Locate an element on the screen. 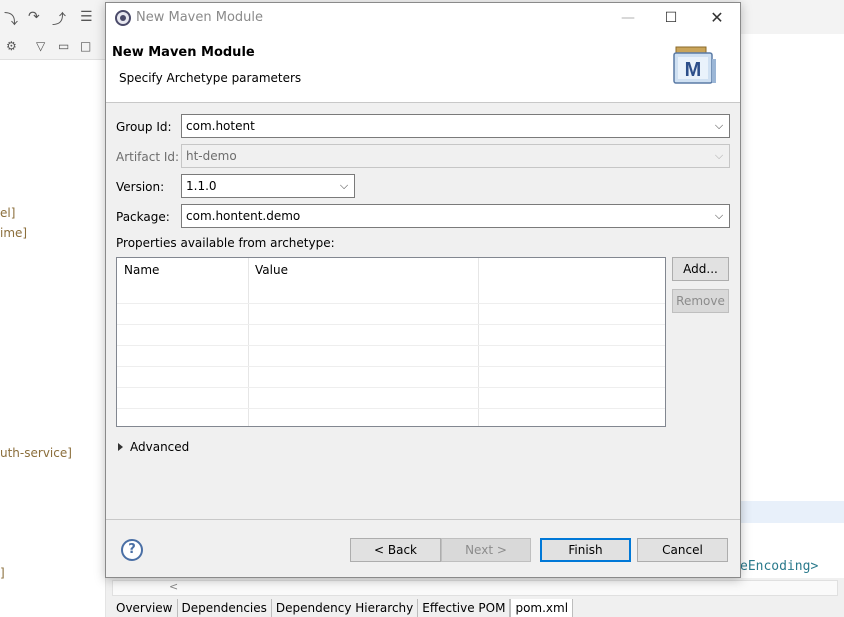  tree-item-fragment: ime] is located at coordinates (13, 233).